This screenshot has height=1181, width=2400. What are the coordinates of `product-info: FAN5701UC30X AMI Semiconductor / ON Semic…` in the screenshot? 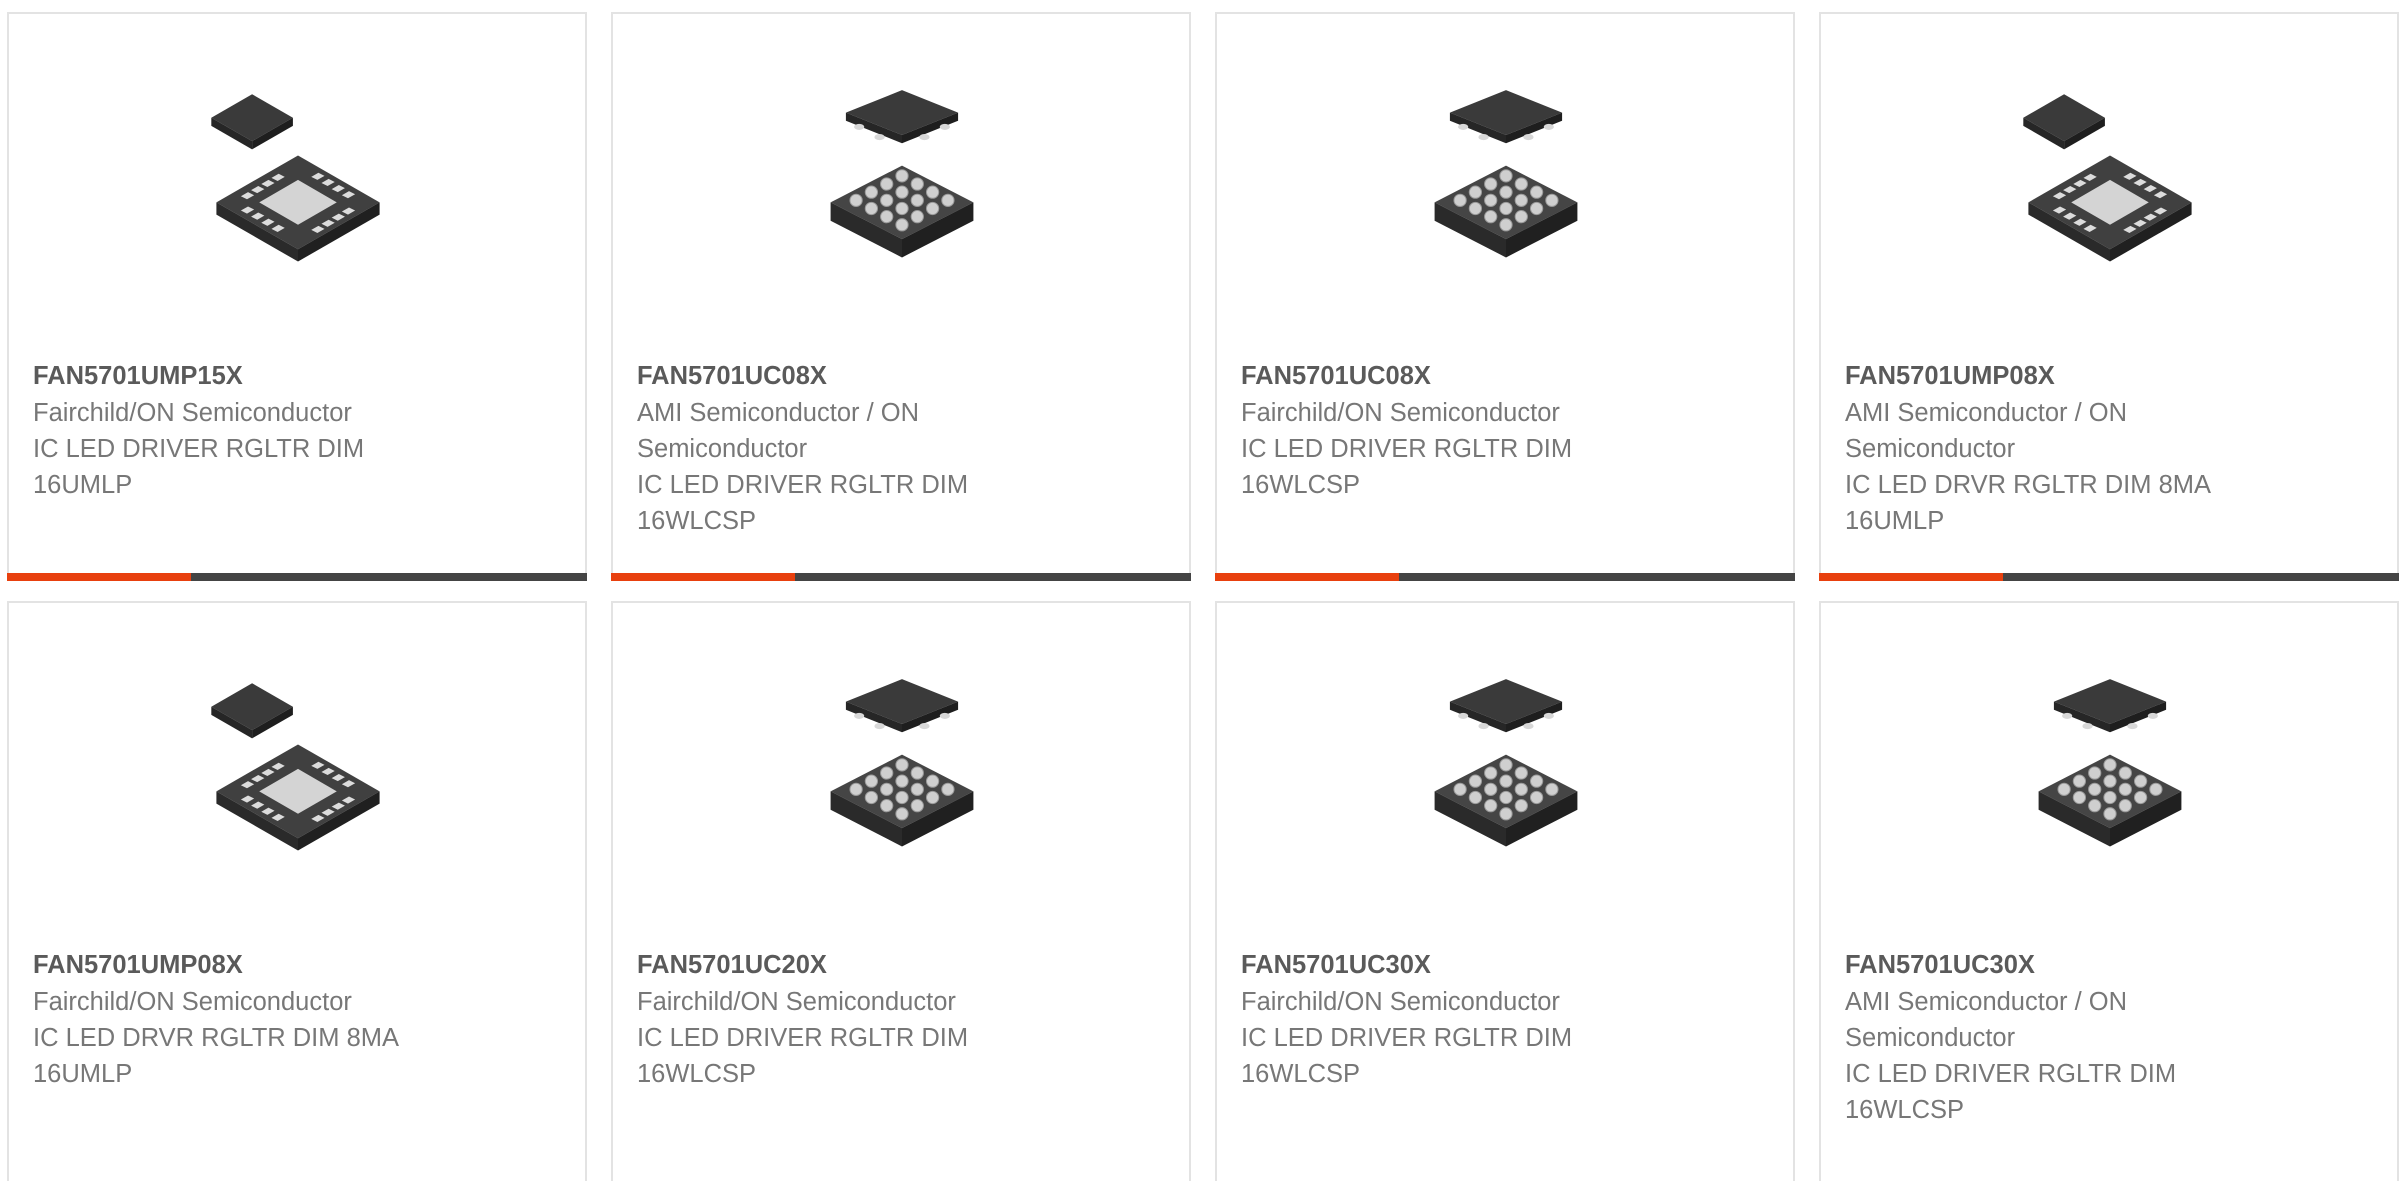 It's located at (2055, 1037).